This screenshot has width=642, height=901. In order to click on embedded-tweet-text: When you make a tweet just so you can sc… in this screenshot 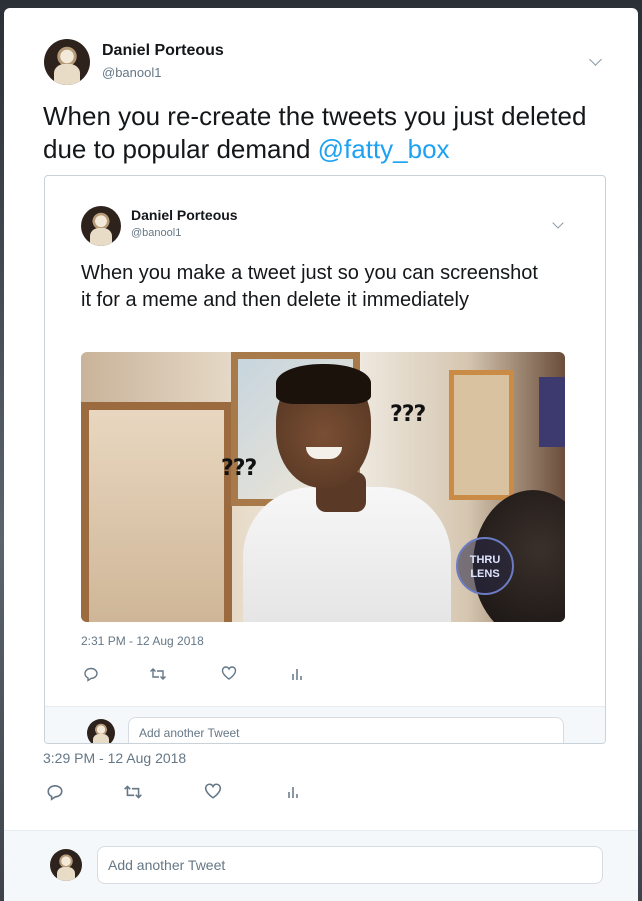, I will do `click(309, 286)`.